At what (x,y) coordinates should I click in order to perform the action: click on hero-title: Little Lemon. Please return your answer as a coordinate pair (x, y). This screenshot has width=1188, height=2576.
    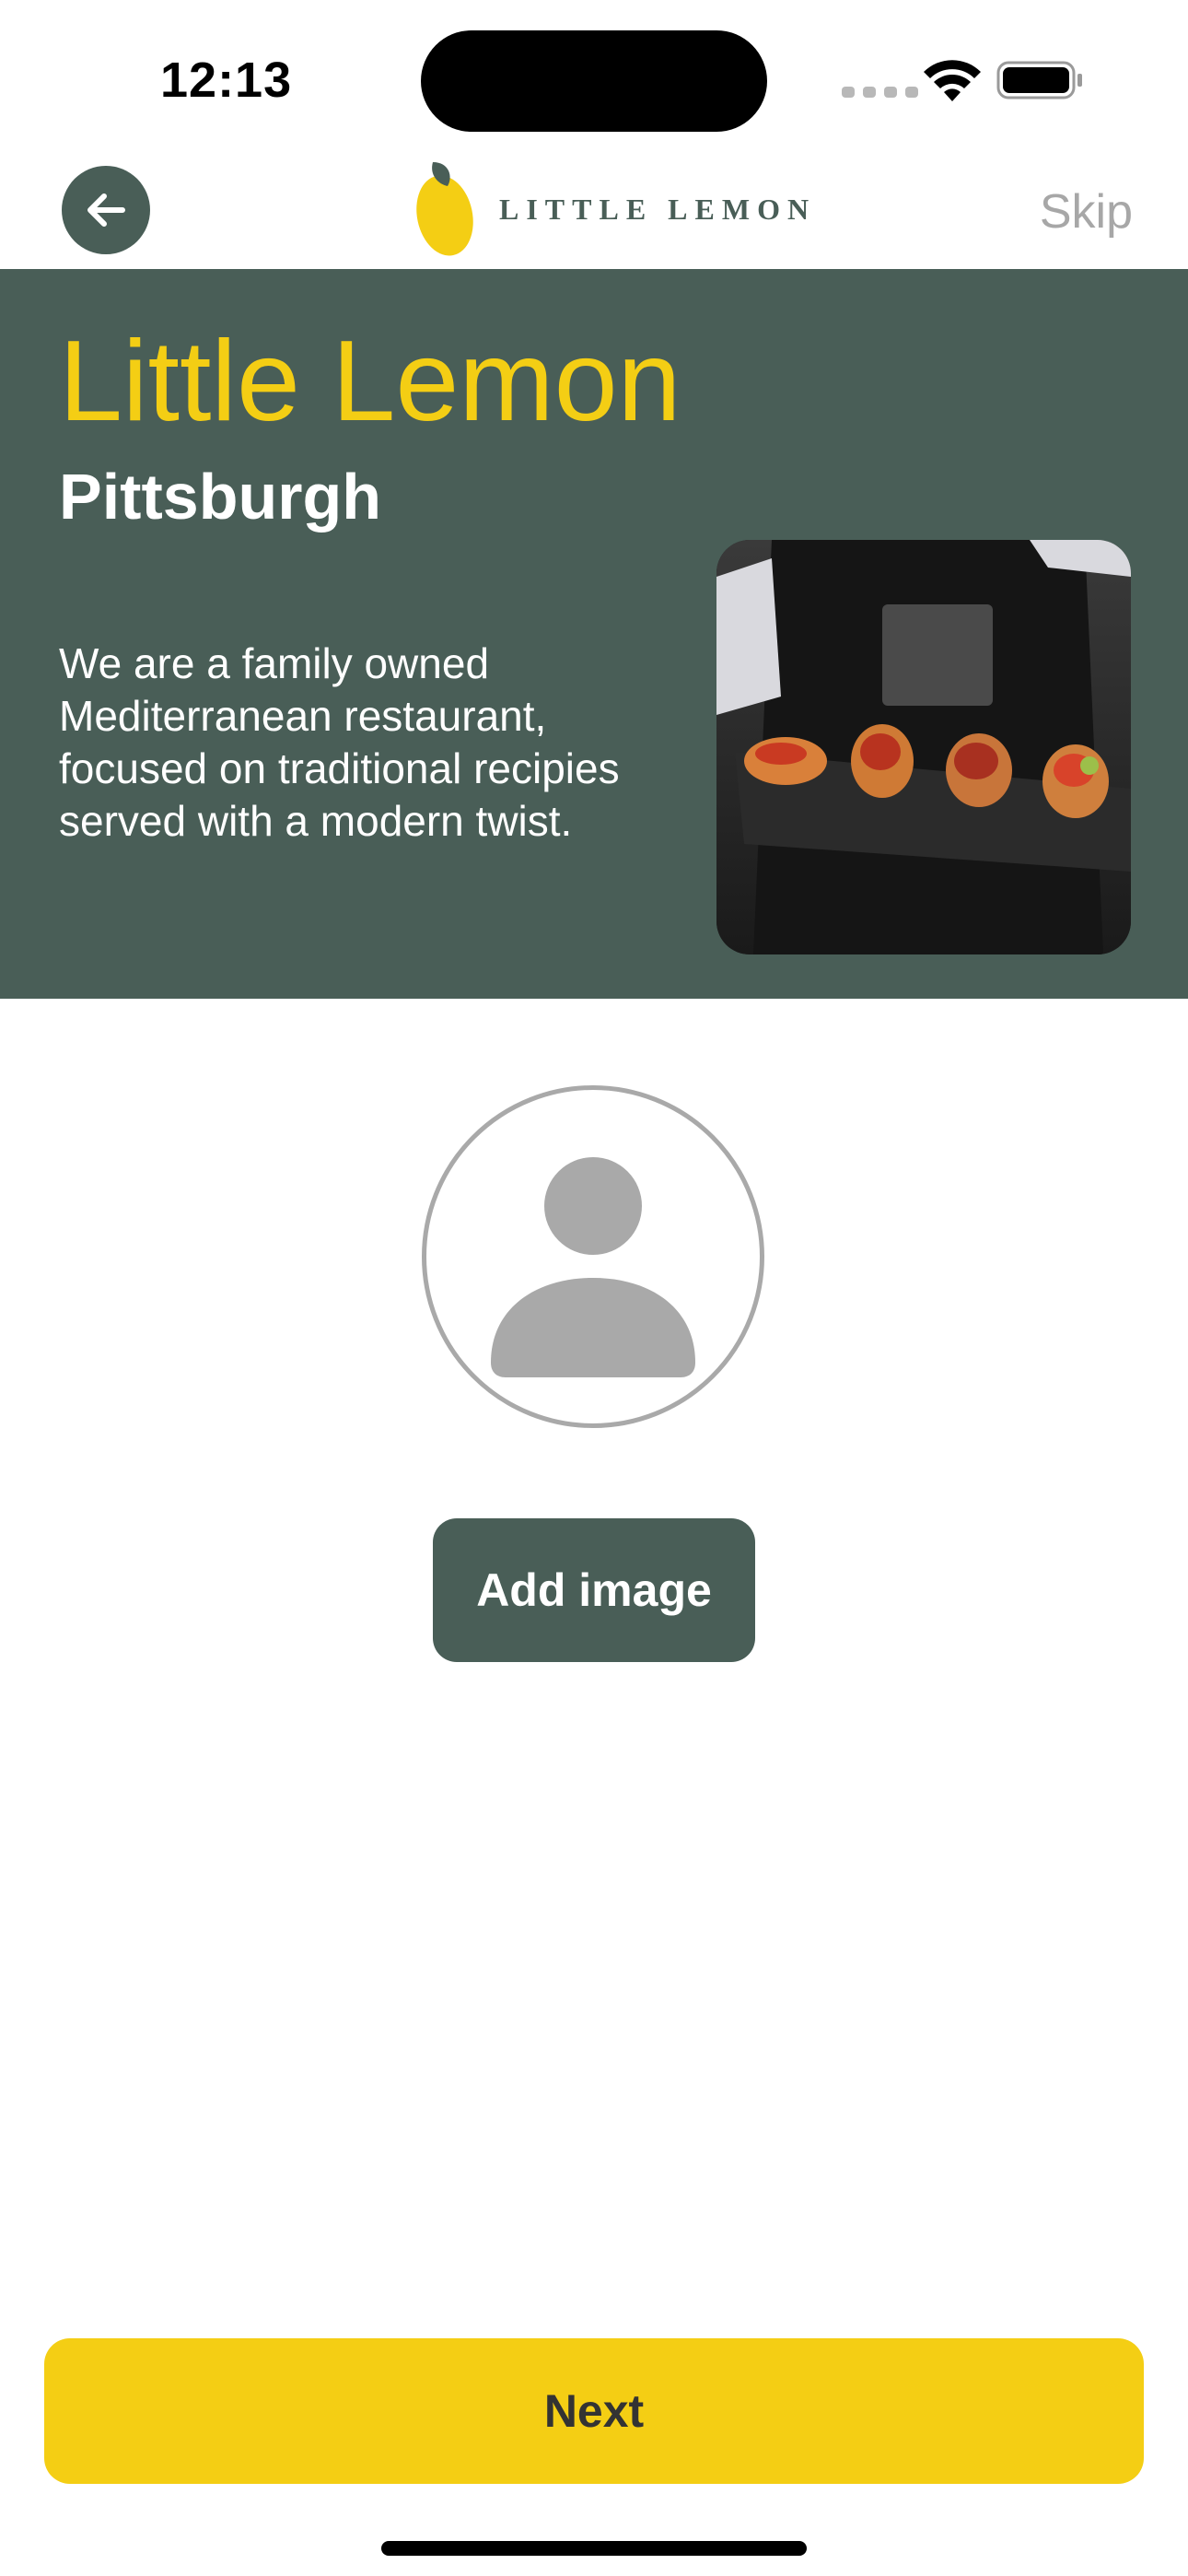
    Looking at the image, I should click on (370, 381).